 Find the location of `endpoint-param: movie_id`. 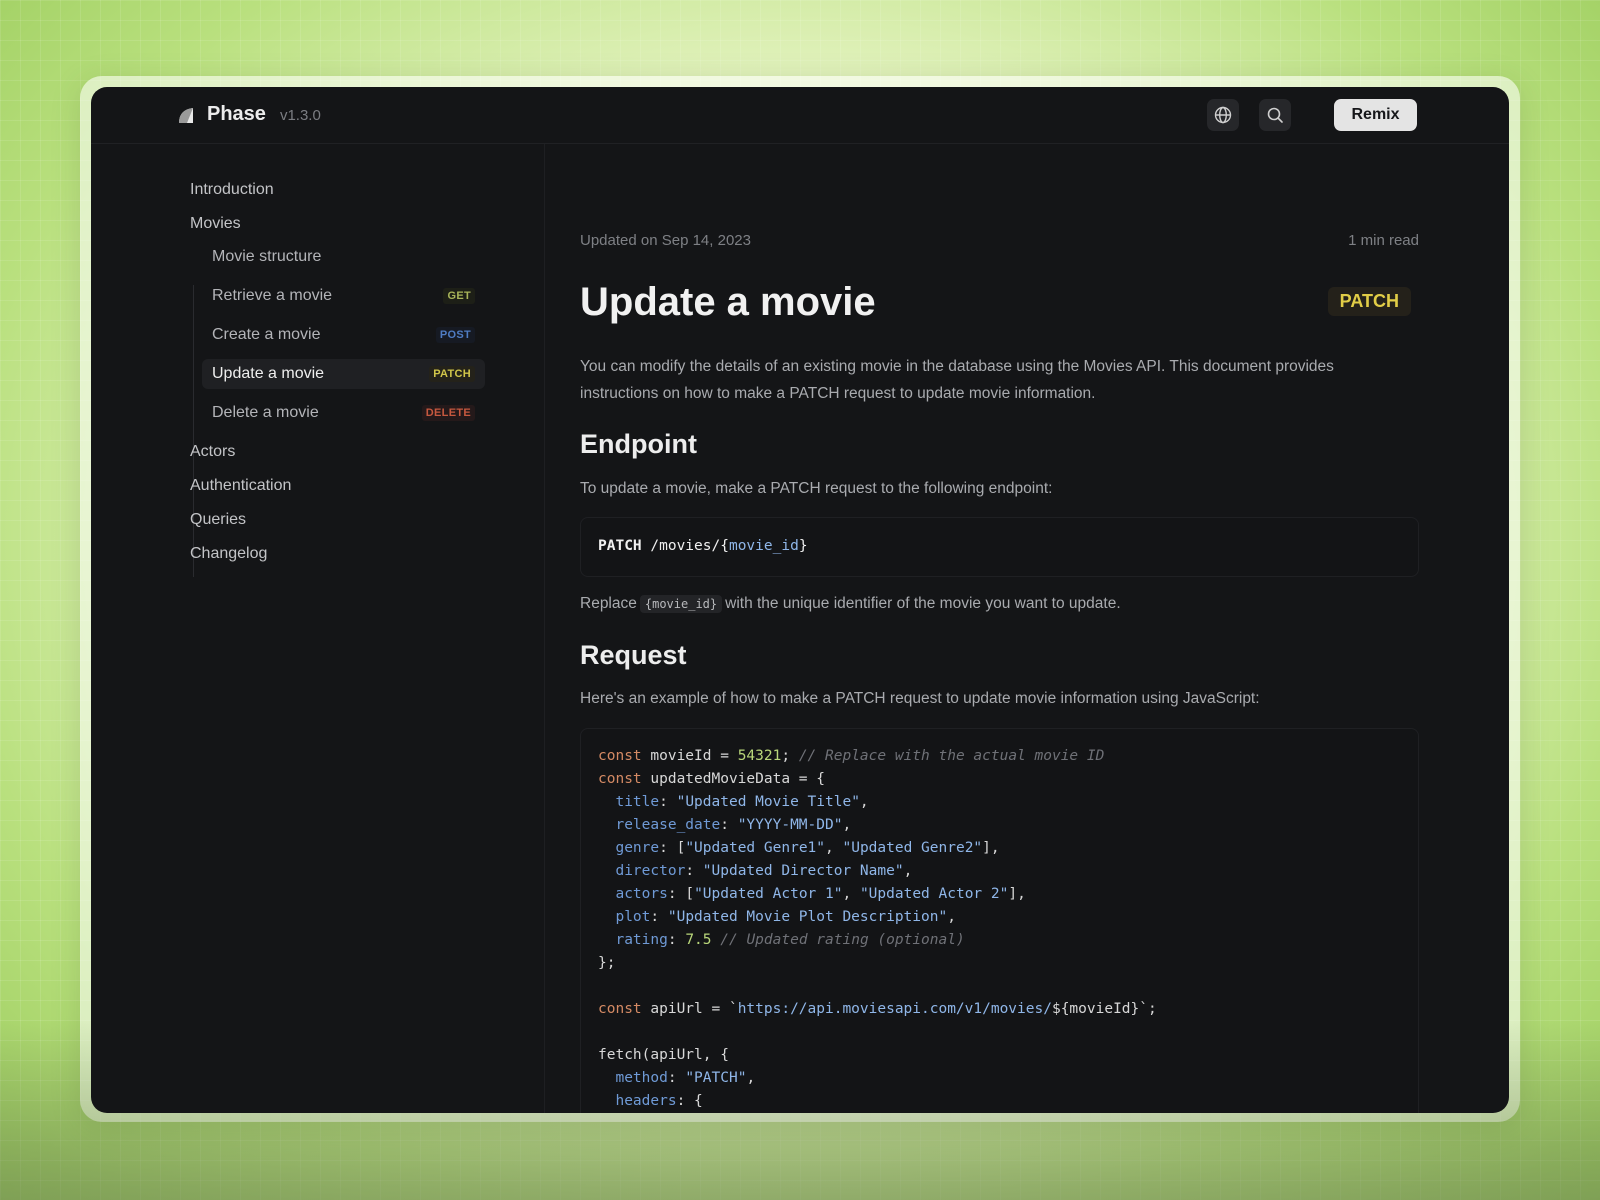

endpoint-param: movie_id is located at coordinates (763, 546).